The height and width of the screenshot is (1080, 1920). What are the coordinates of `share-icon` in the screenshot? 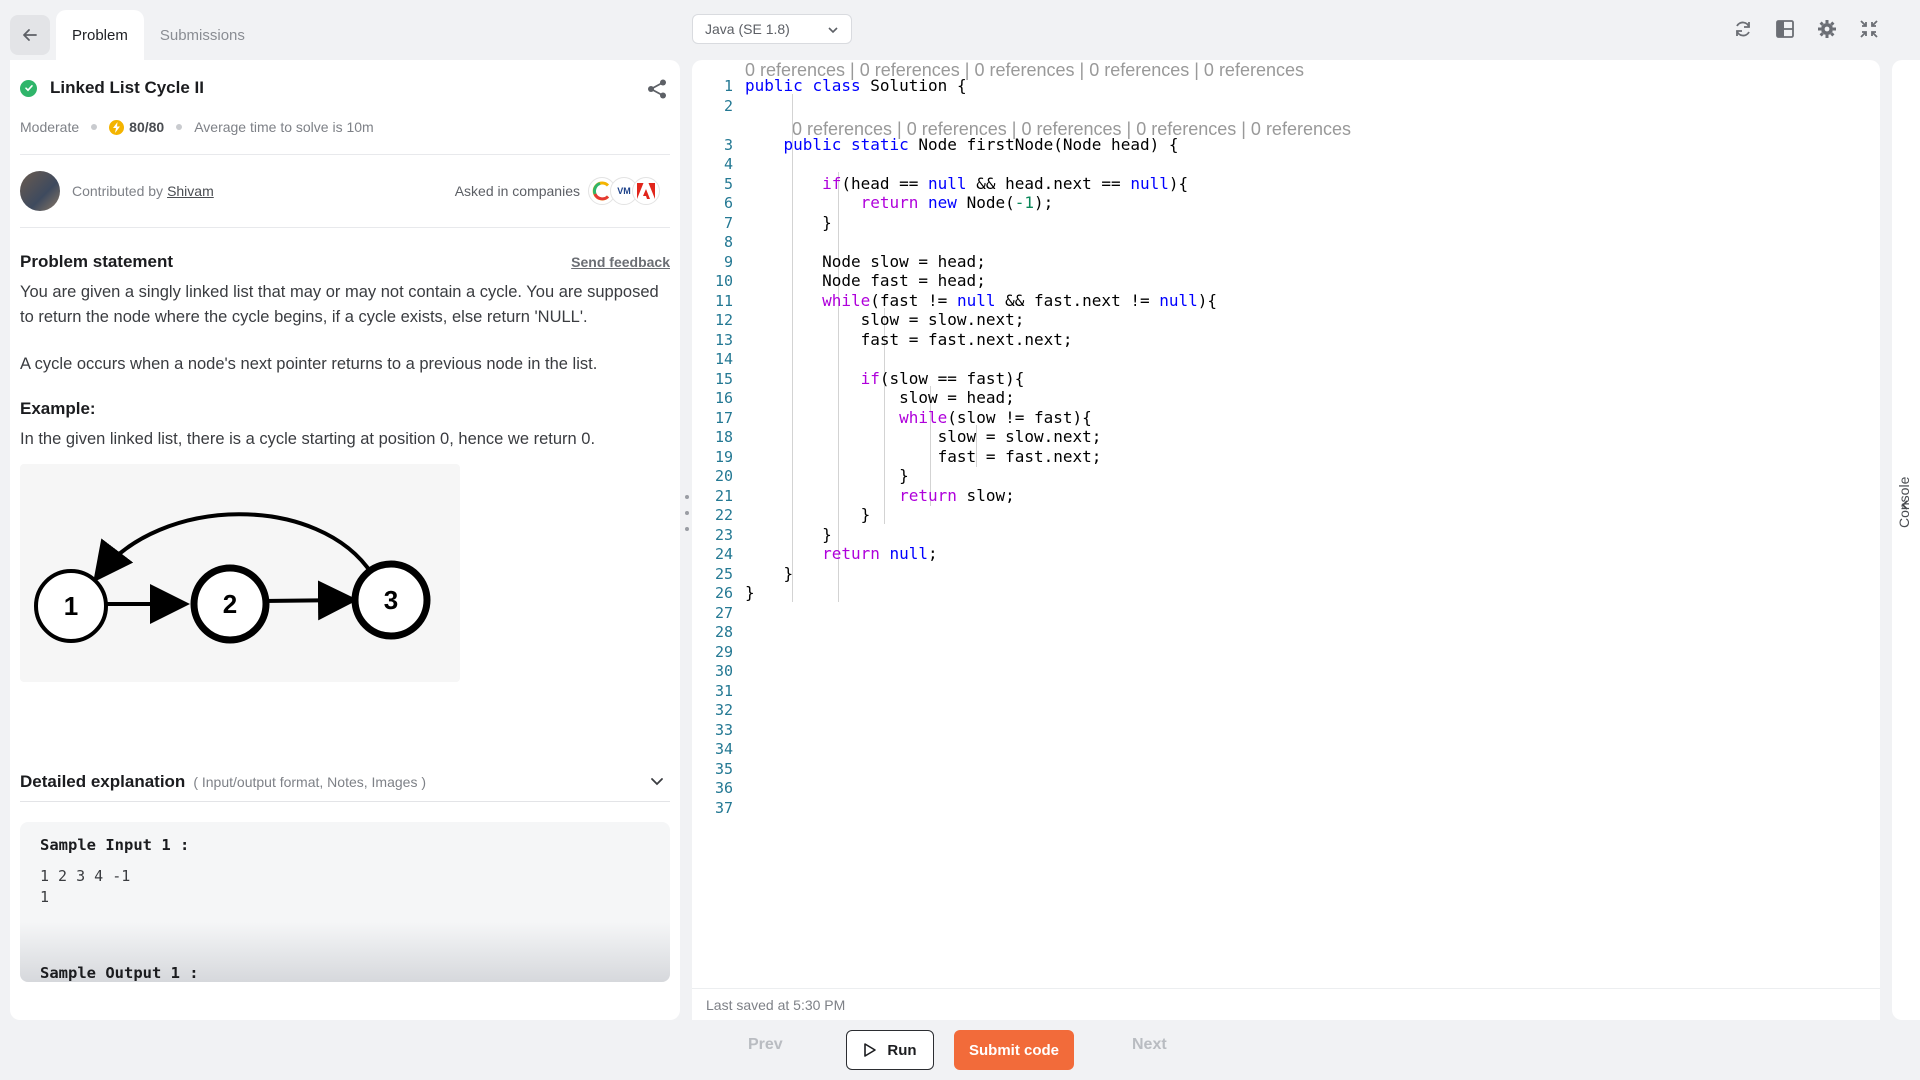 It's located at (657, 91).